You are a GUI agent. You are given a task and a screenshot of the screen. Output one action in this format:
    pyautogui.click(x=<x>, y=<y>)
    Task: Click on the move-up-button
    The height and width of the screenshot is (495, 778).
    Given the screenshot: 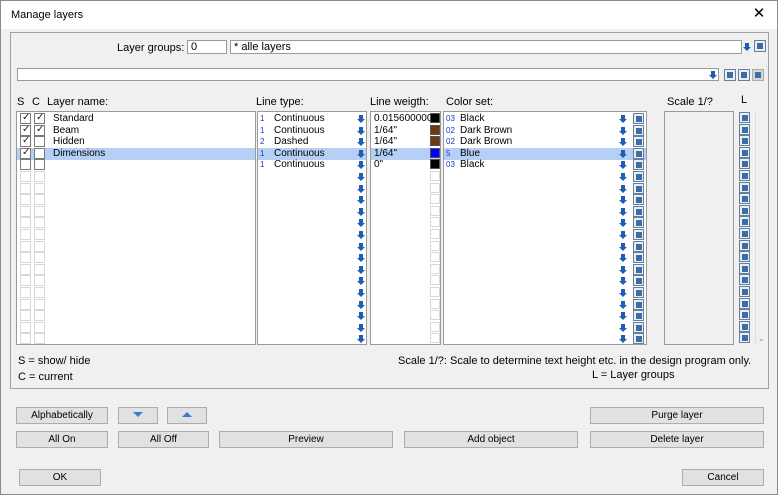 What is the action you would take?
    pyautogui.click(x=187, y=415)
    